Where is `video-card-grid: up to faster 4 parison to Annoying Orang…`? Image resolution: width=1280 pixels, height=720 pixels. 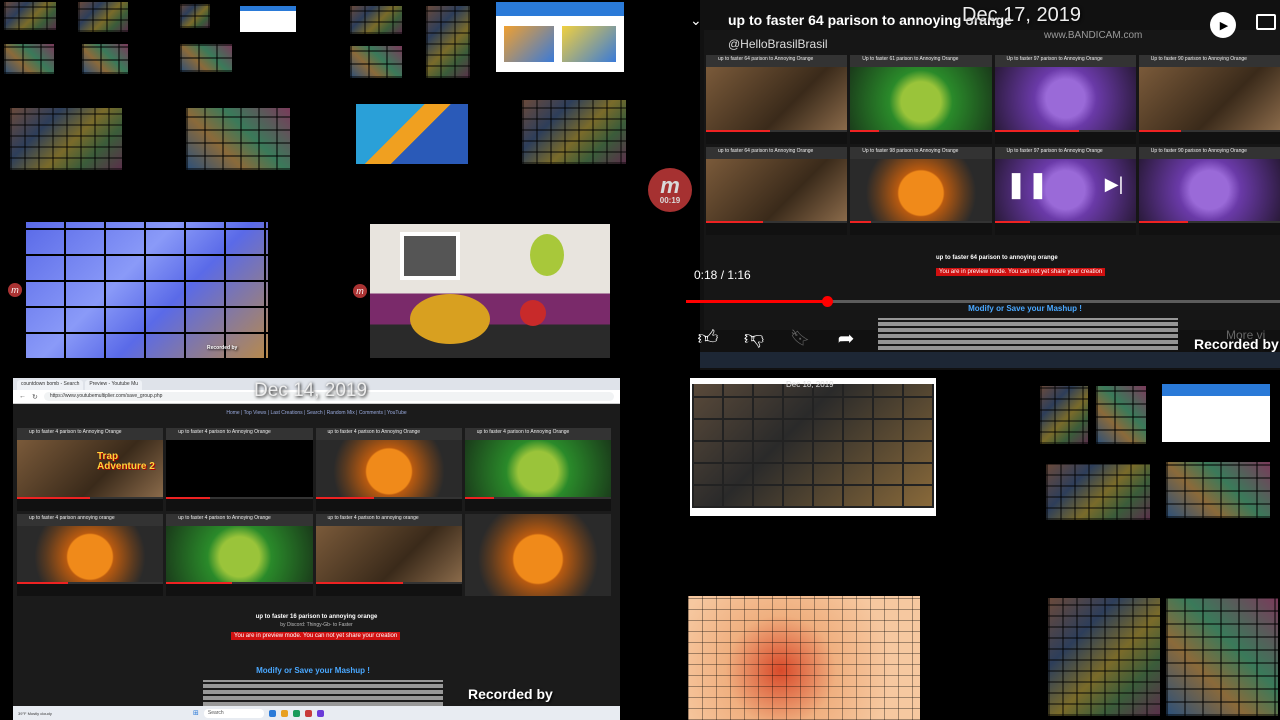
video-card-grid: up to faster 4 parison to Annoying Orang… is located at coordinates (314, 512).